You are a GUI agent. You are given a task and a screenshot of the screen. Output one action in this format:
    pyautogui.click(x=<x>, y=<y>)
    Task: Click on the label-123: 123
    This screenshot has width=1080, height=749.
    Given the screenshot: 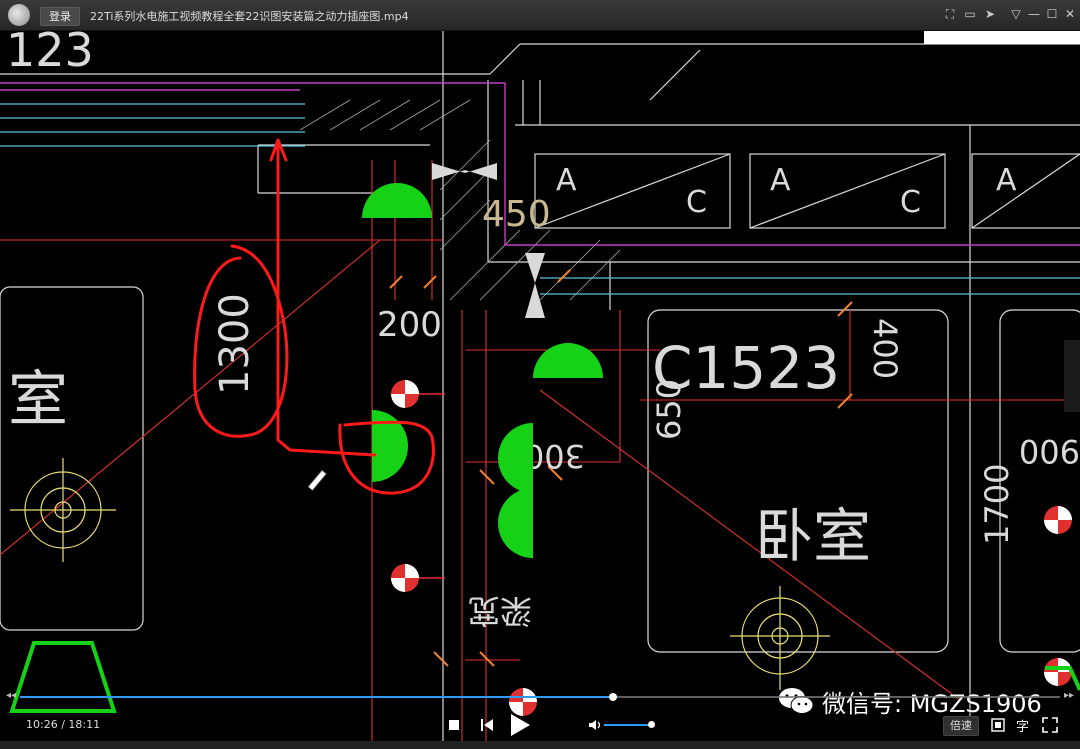 What is the action you would take?
    pyautogui.click(x=50, y=54)
    